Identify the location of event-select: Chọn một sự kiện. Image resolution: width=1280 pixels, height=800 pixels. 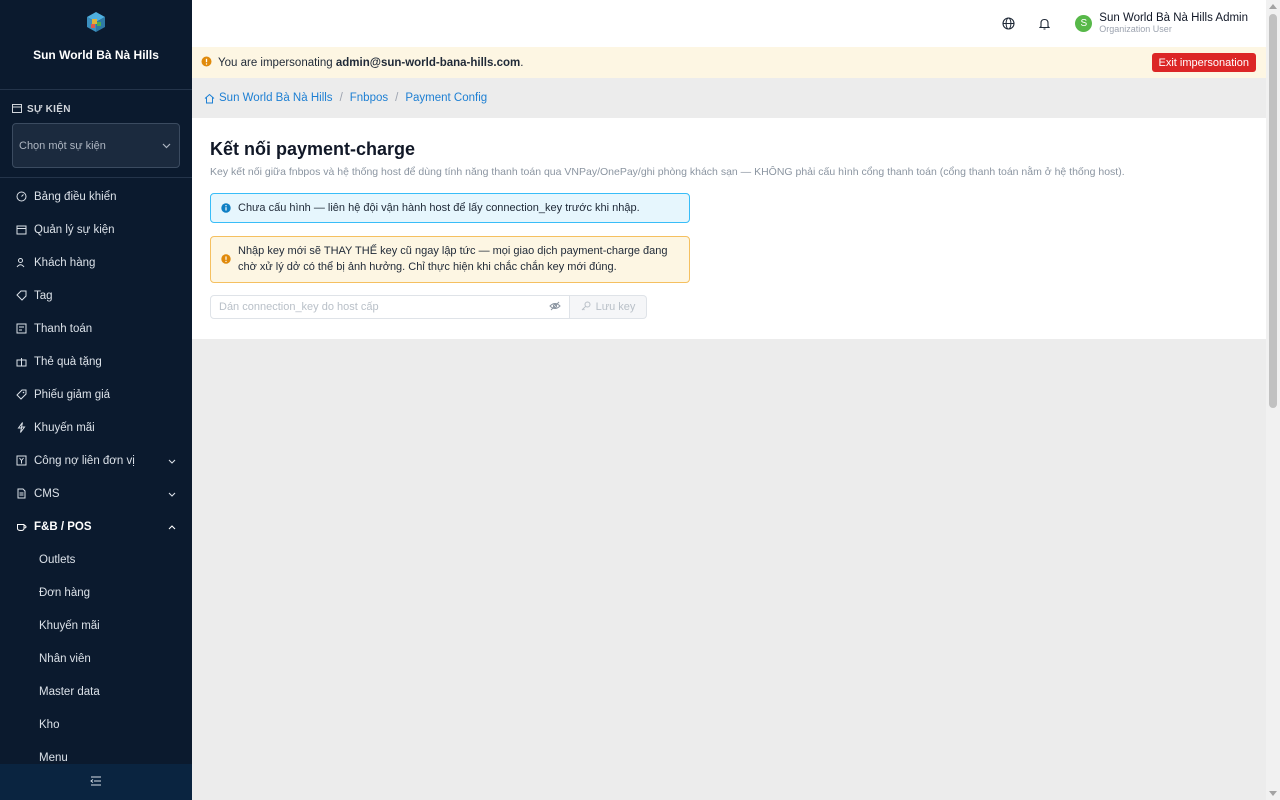
(96, 145).